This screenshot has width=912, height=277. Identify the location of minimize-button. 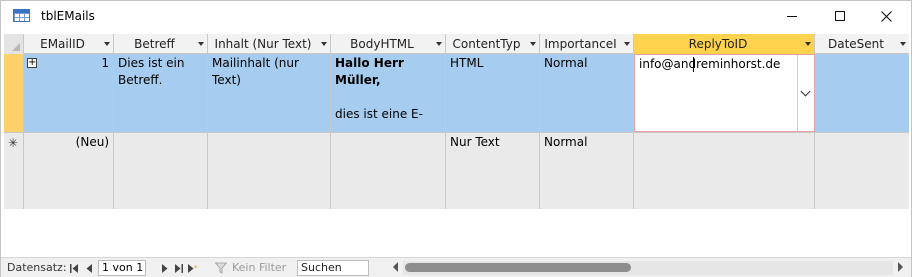
(792, 16).